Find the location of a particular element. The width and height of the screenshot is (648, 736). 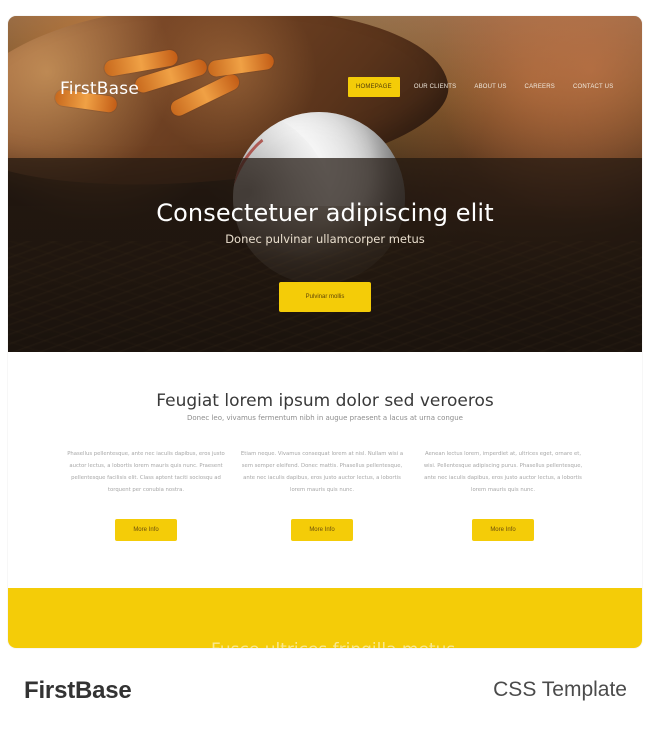

feature-button-3: More Info is located at coordinates (503, 530).